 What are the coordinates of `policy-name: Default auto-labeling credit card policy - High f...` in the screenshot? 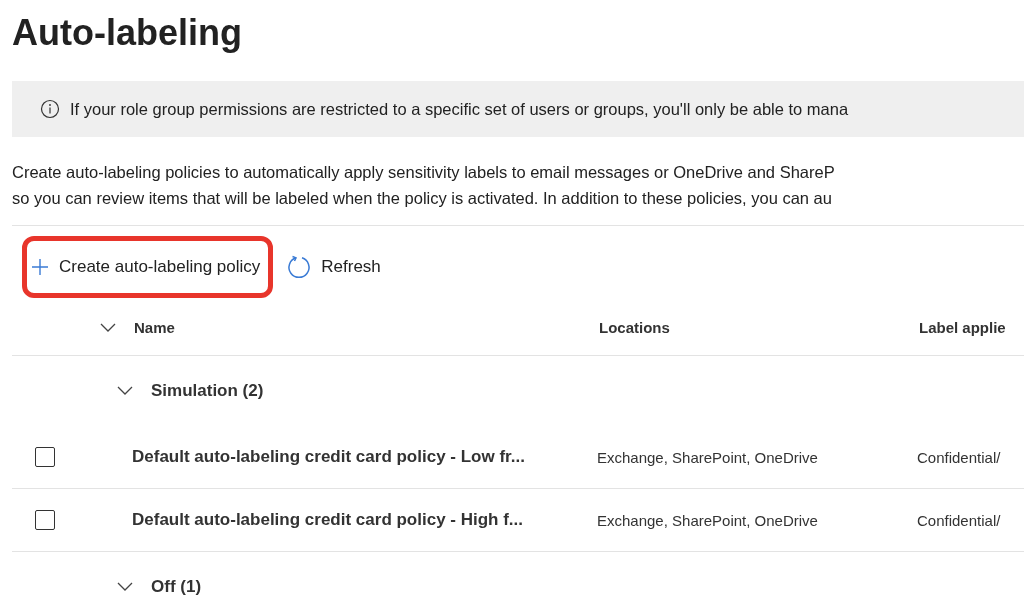 It's located at (364, 520).